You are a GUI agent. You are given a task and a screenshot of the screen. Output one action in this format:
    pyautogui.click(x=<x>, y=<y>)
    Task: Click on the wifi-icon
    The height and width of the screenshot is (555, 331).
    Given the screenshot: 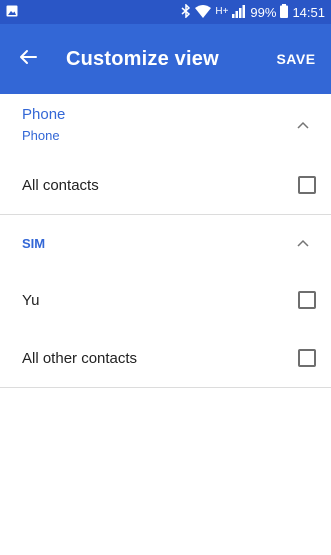 What is the action you would take?
    pyautogui.click(x=203, y=12)
    